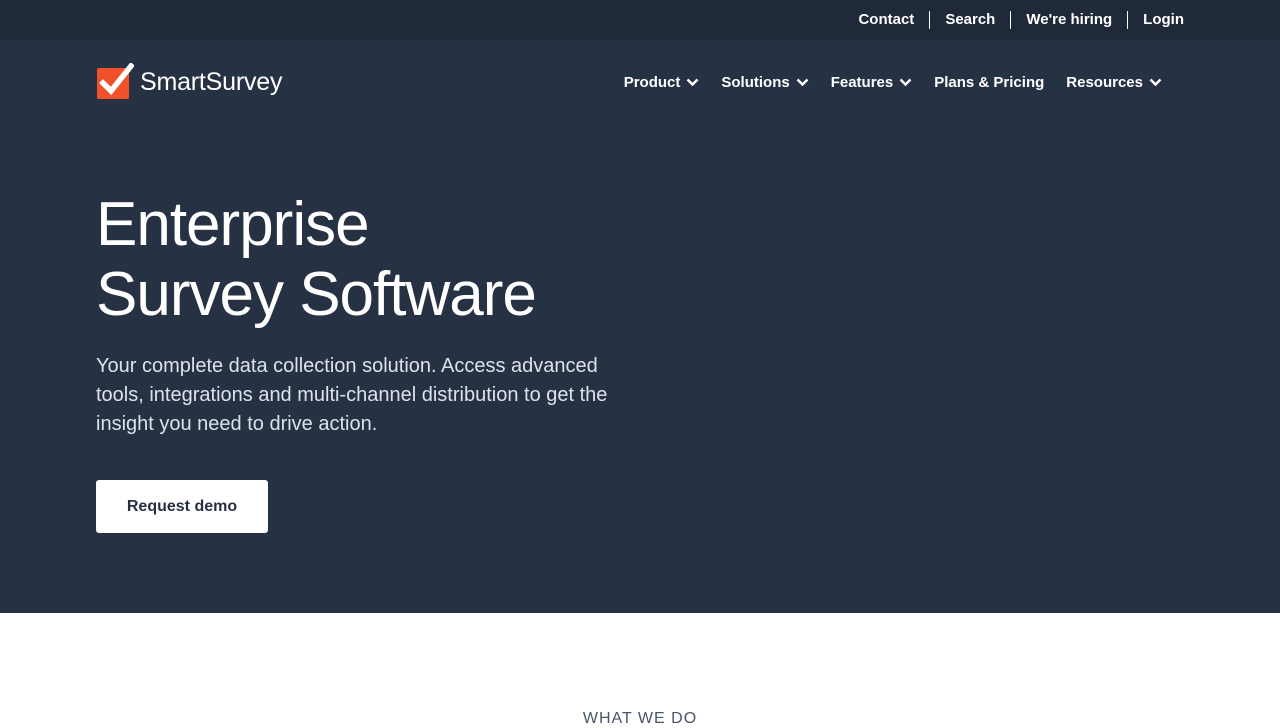  What do you see at coordinates (1155, 20) in the screenshot?
I see `login-link: Login` at bounding box center [1155, 20].